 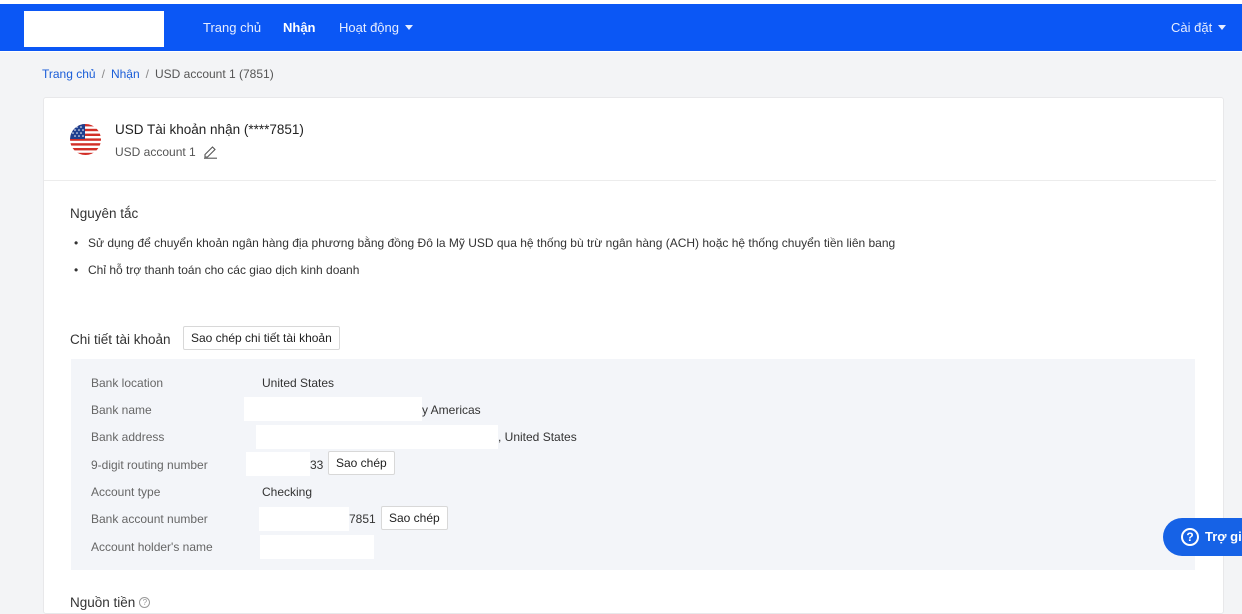 I want to click on account-details-title: Chi tiết tài khoản, so click(x=120, y=339).